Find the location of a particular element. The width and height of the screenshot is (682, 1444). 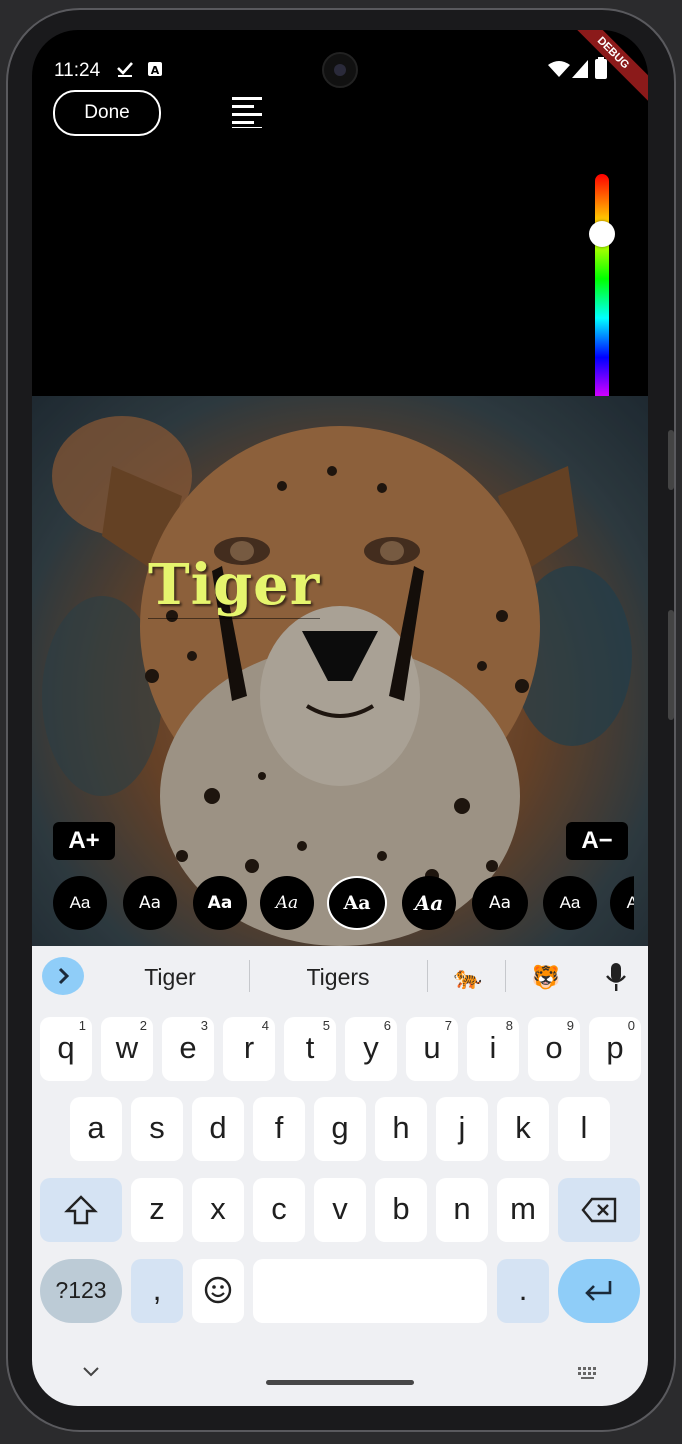

key-letter: i is located at coordinates (493, 1047).